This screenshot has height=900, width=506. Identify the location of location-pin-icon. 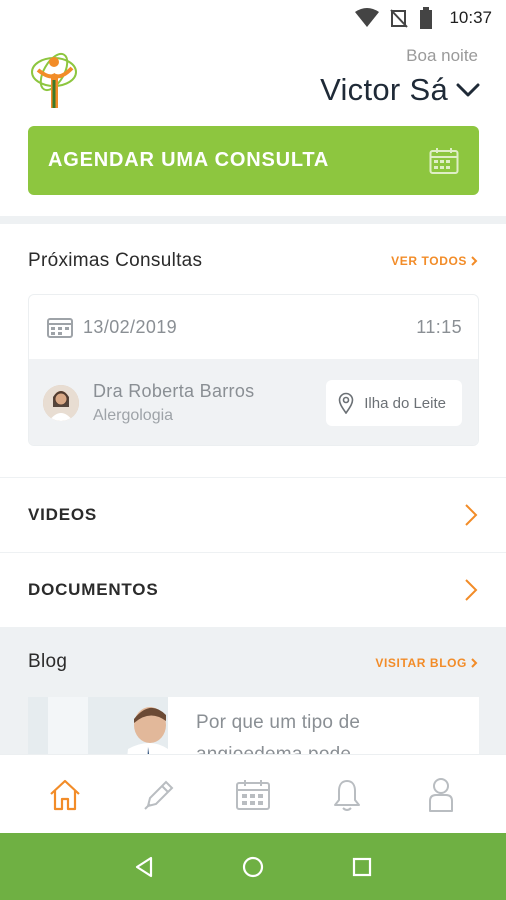
(346, 403).